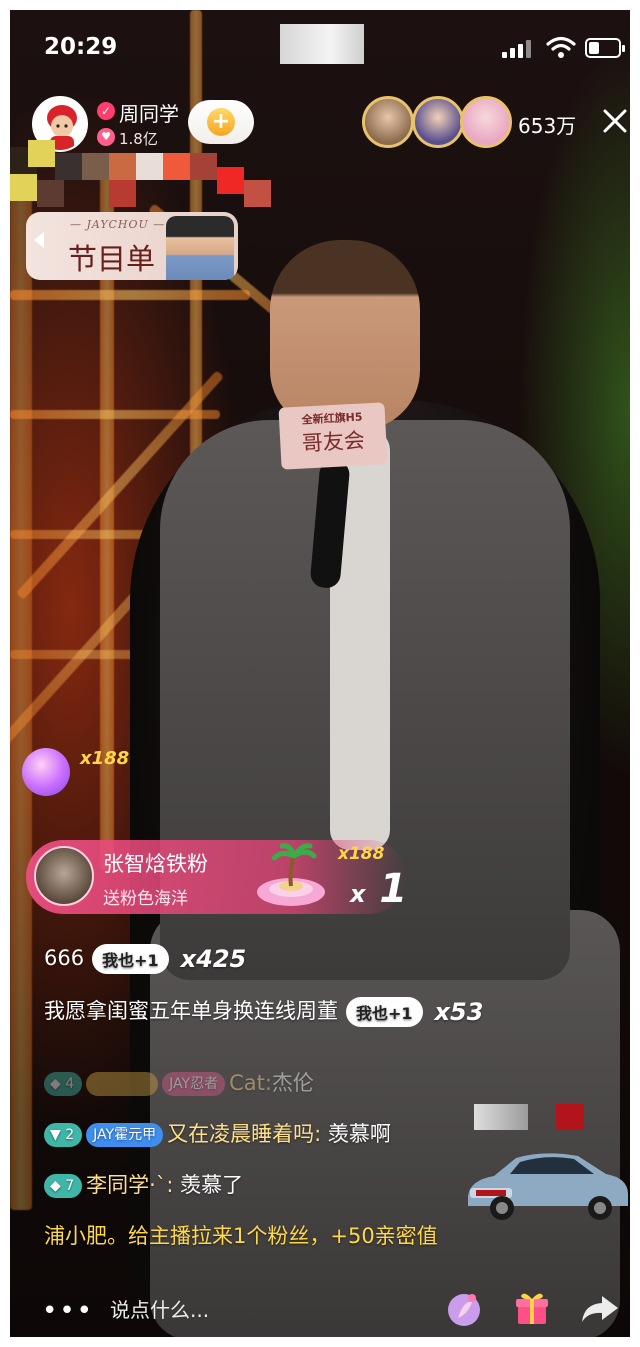  Describe the element at coordinates (600, 1308) in the screenshot. I see `share-icon` at that location.